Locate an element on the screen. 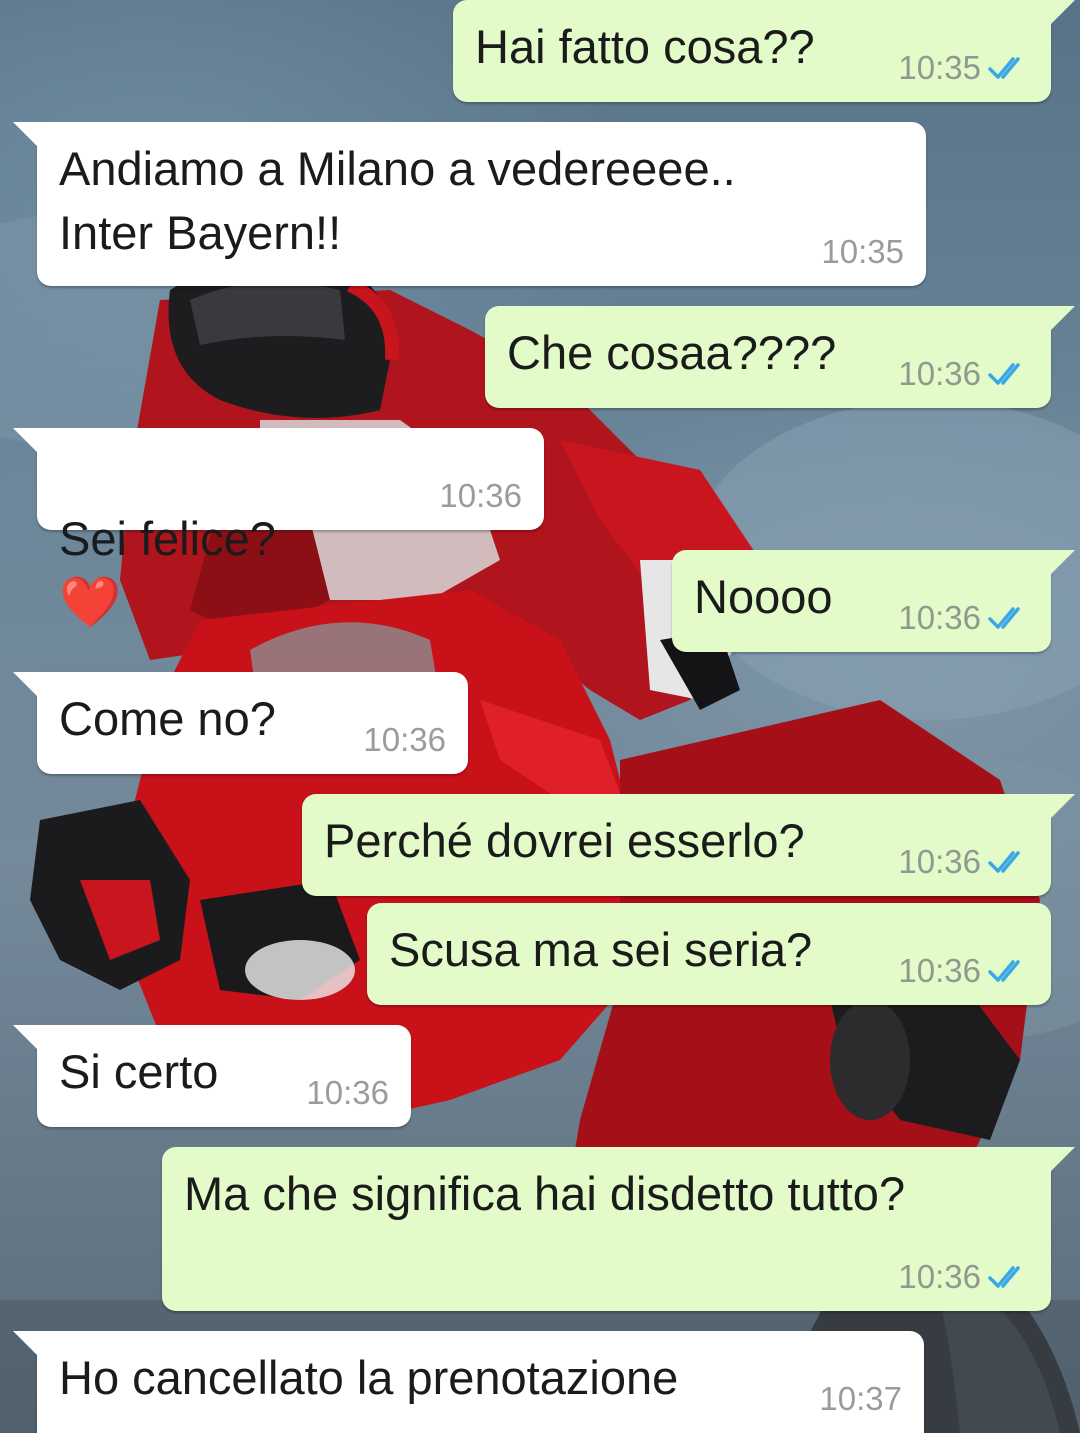 The image size is (1080, 1433). message-text: Si certo is located at coordinates (139, 1071).